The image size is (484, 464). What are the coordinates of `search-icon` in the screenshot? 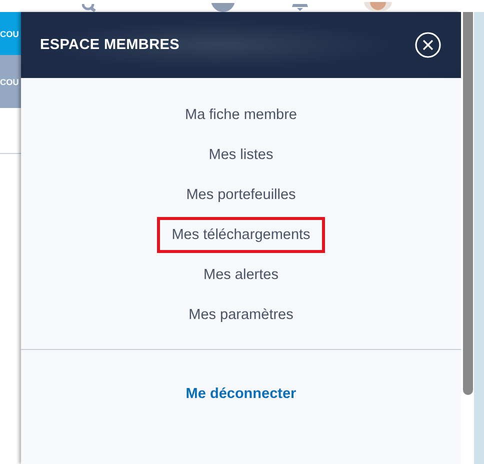 It's located at (90, 8).